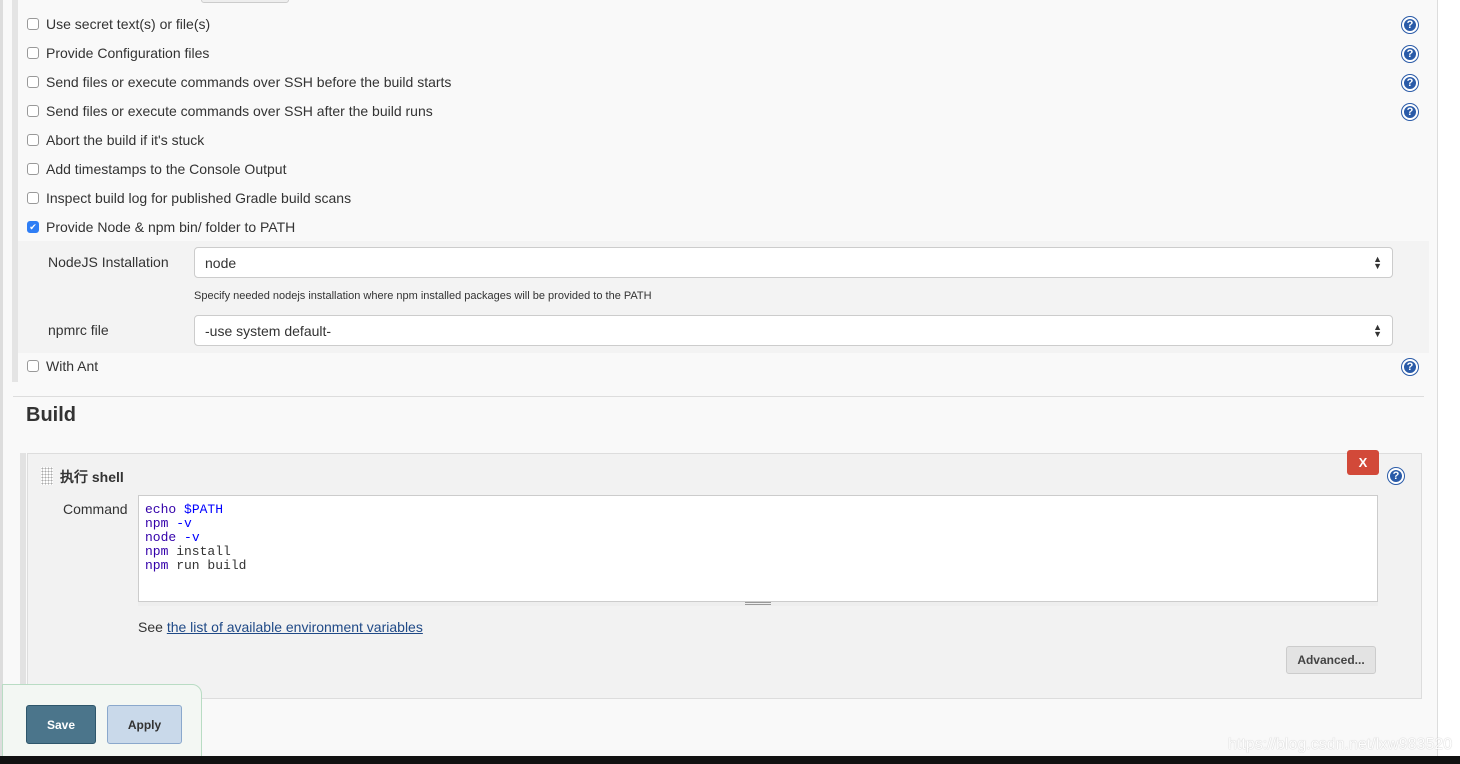 The height and width of the screenshot is (764, 1460). I want to click on bottom-edge, so click(730, 760).